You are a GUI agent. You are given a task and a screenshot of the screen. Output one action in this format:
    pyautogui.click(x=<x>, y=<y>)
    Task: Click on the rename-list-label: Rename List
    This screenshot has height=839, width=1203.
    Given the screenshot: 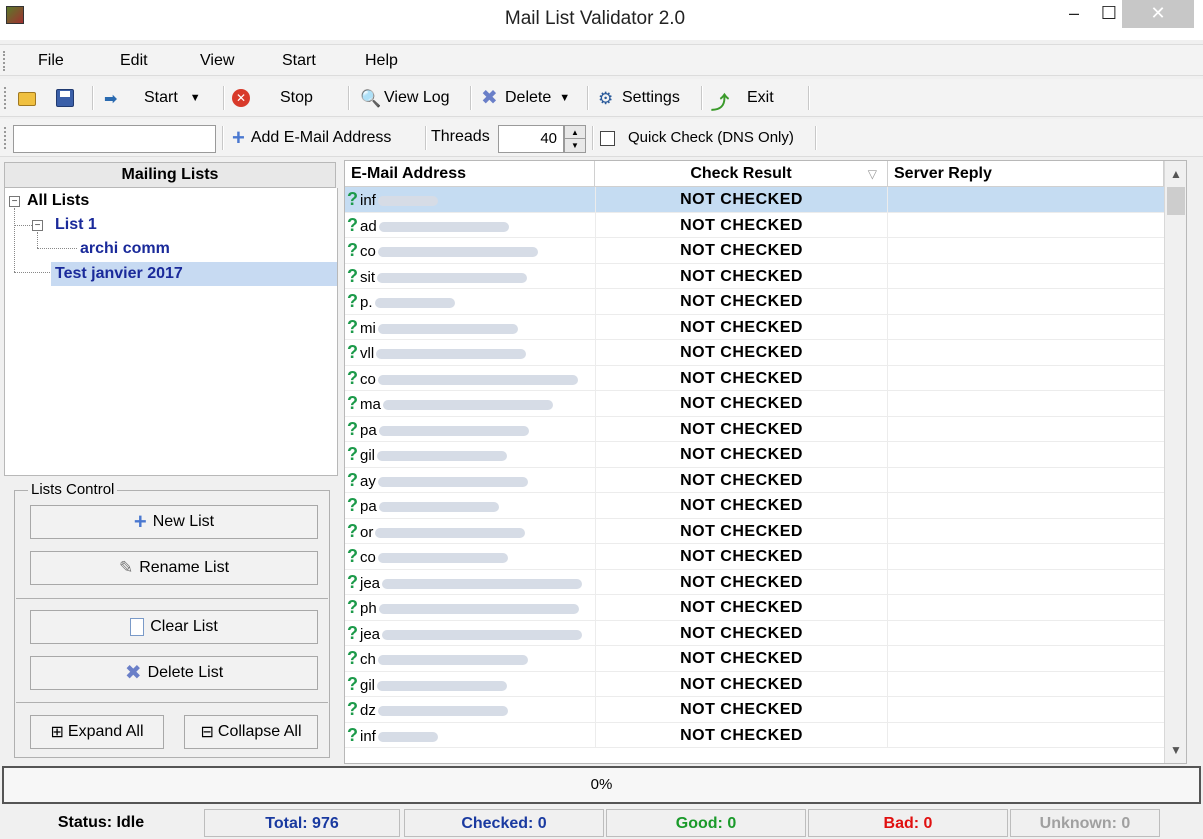 What is the action you would take?
    pyautogui.click(x=184, y=567)
    